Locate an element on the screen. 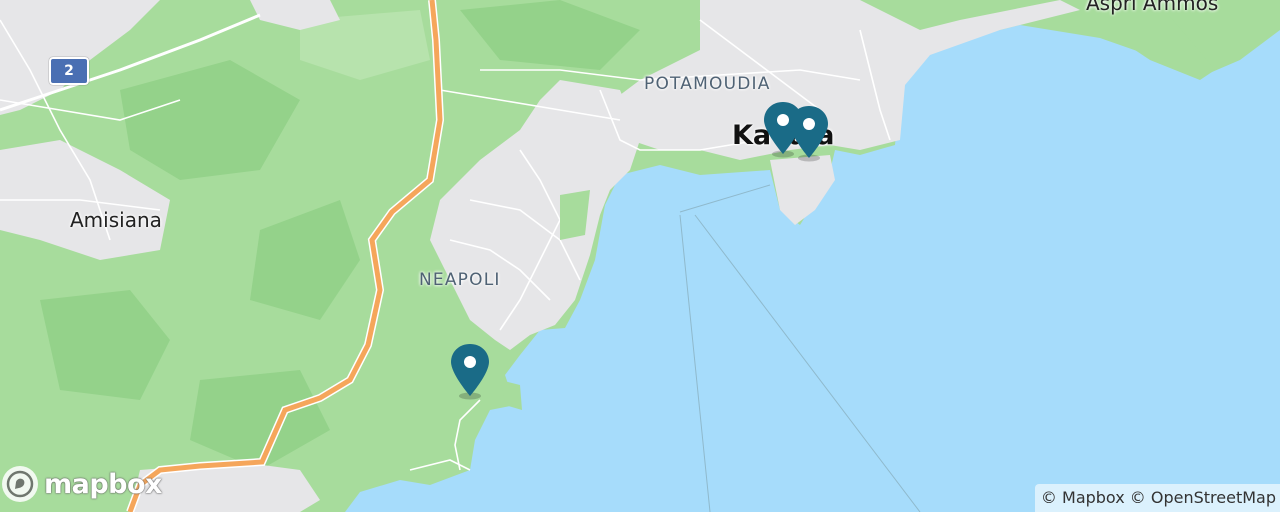 This screenshot has height=512, width=1280. district-label-potamoudia: POTAMOUDIA is located at coordinates (707, 84).